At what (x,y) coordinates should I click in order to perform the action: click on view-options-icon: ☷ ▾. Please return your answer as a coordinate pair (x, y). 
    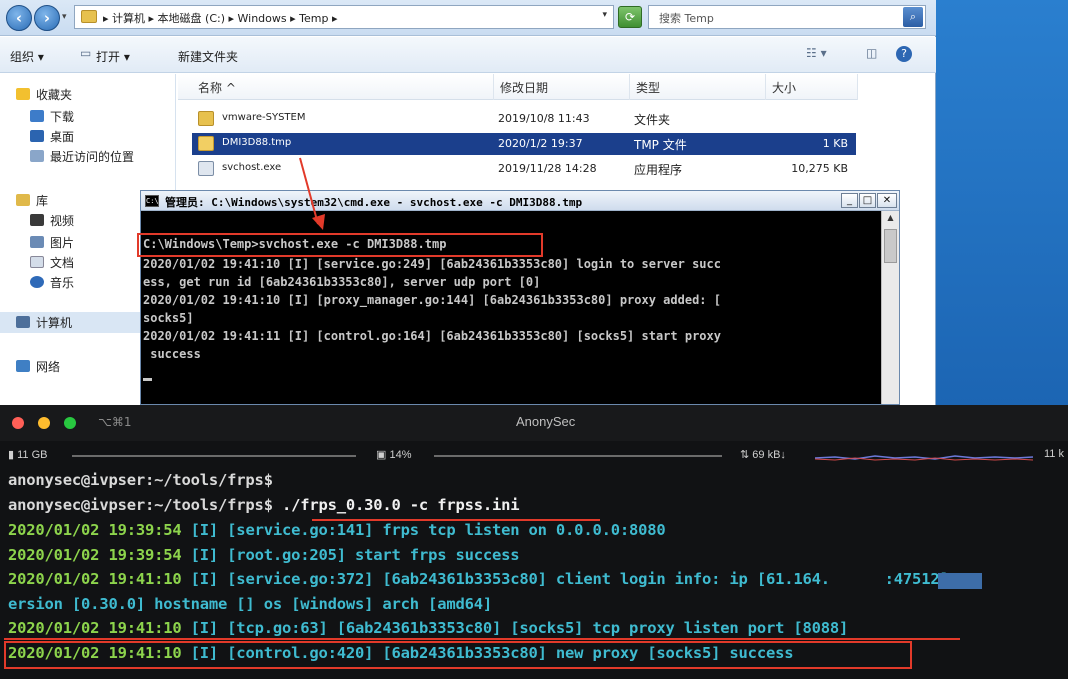
    Looking at the image, I should click on (816, 53).